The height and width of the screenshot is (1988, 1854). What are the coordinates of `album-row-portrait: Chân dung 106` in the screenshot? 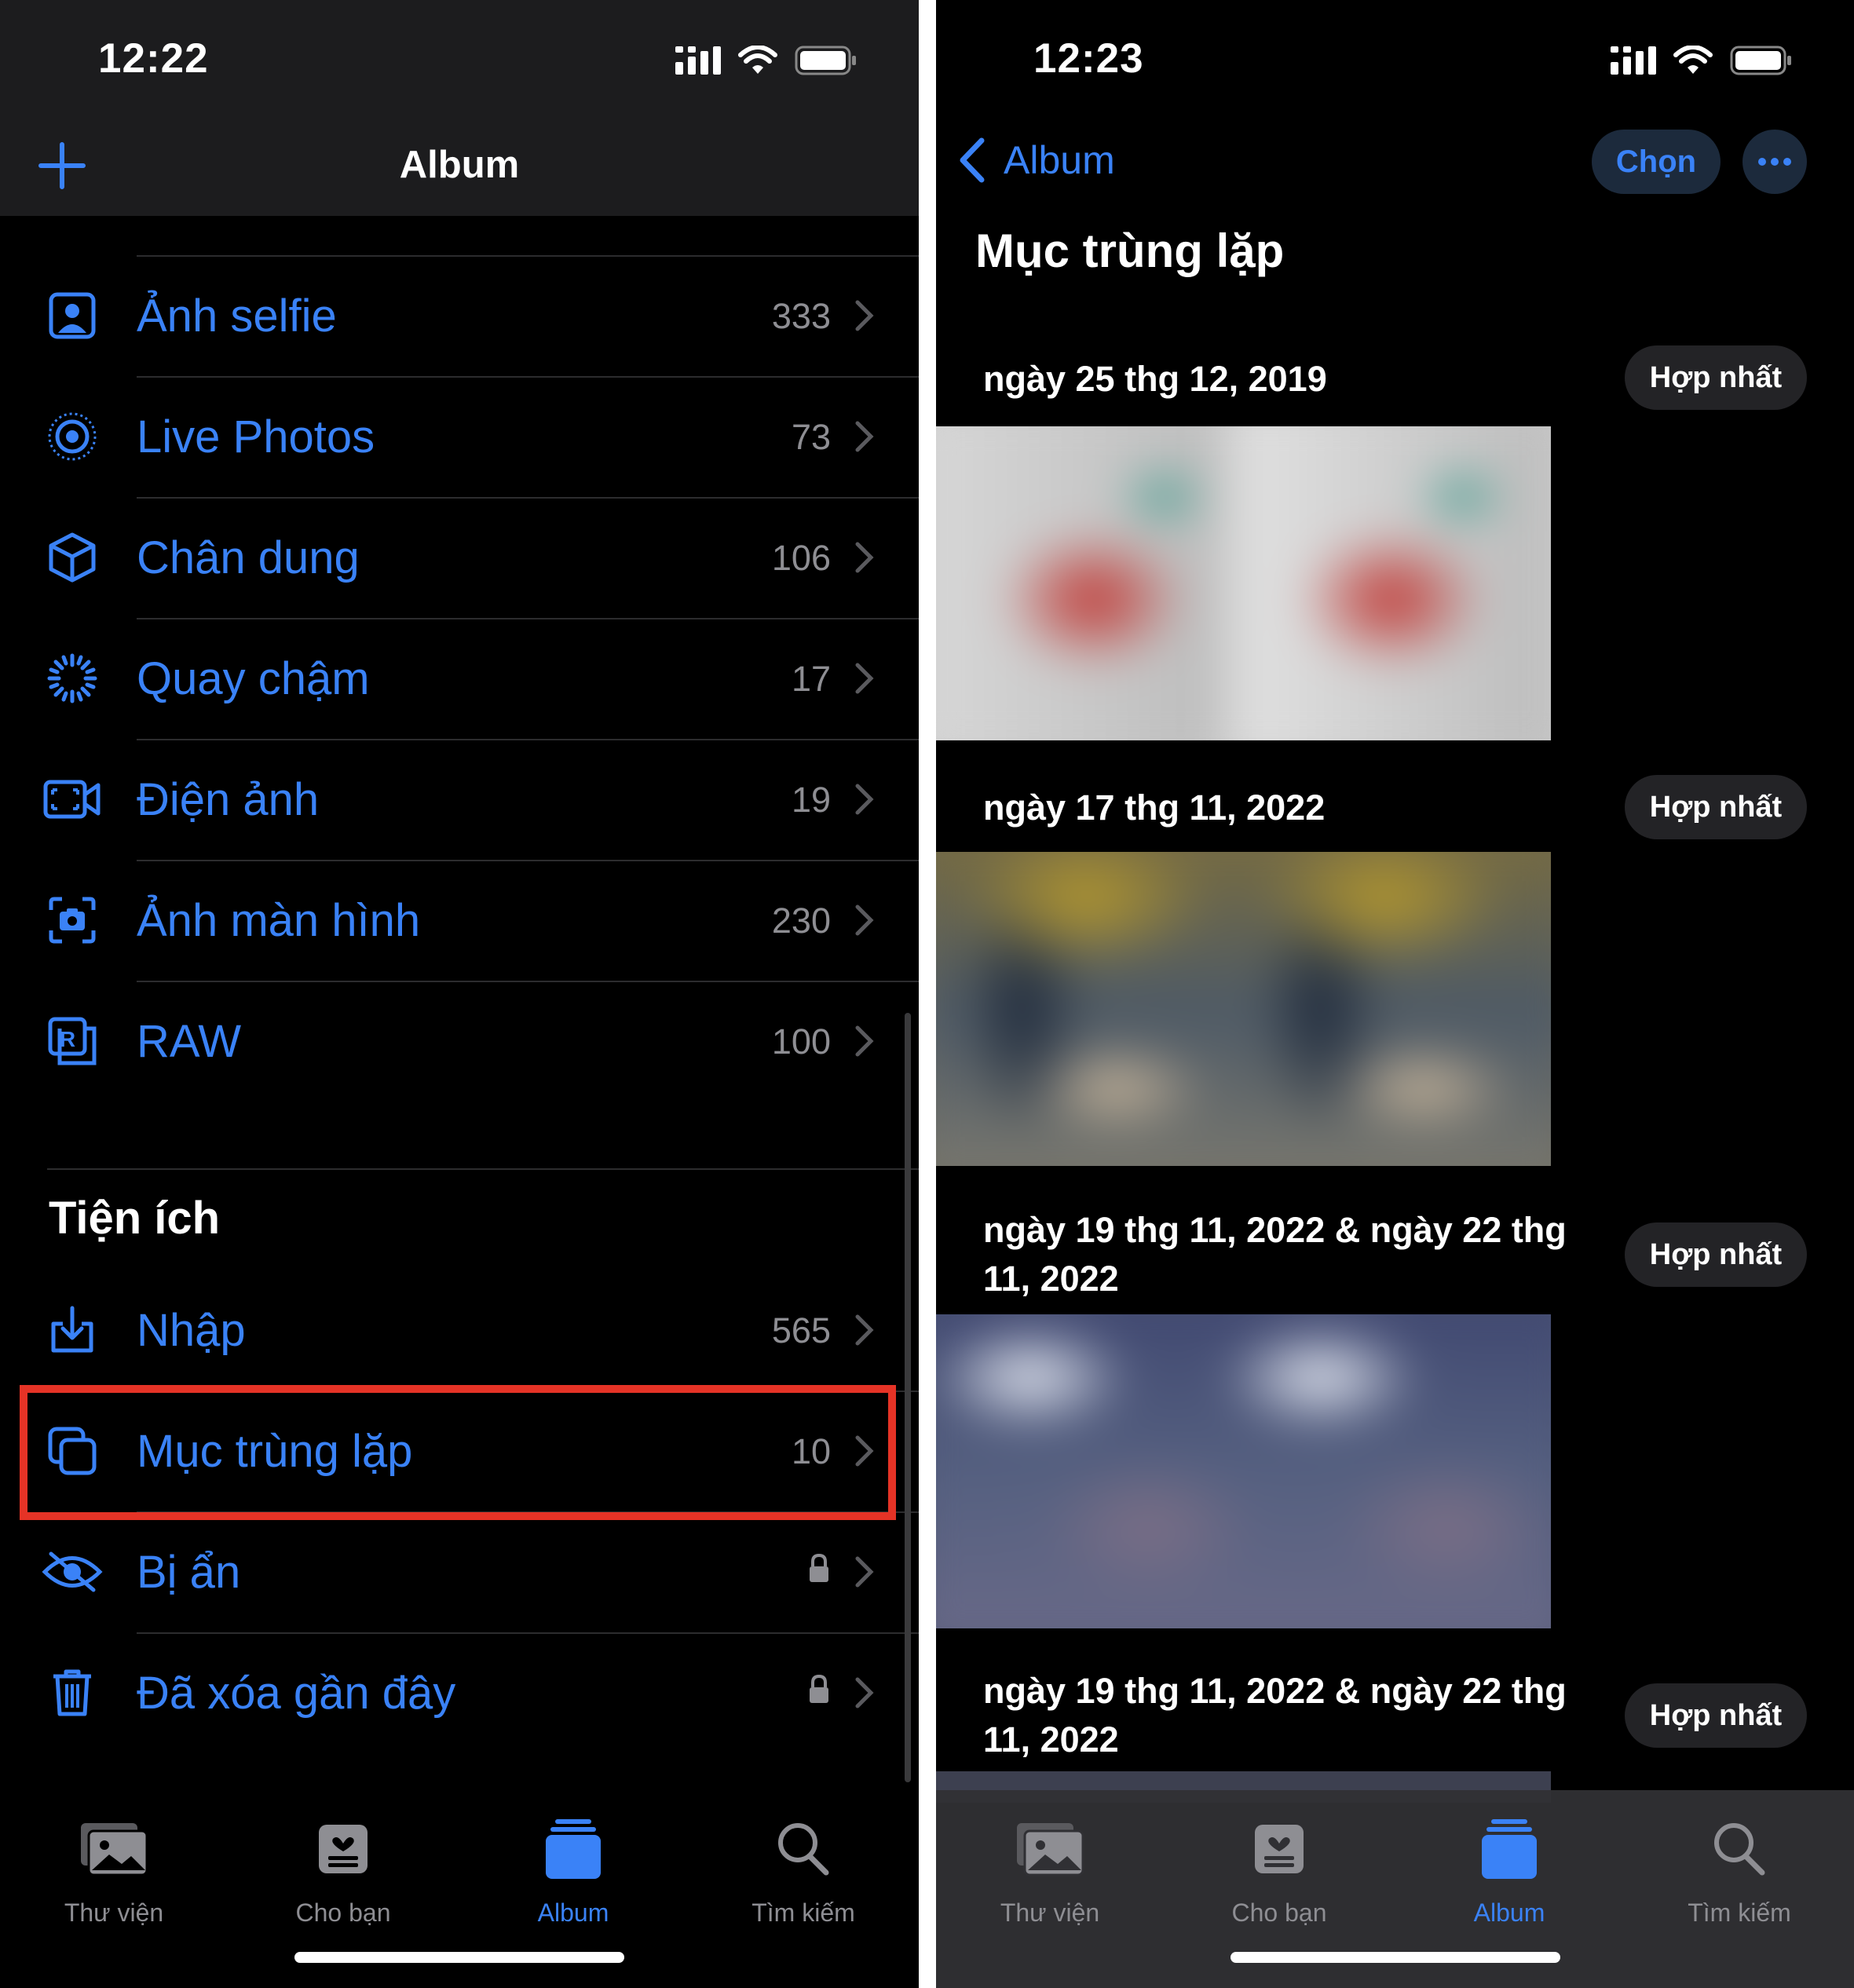 It's located at (460, 557).